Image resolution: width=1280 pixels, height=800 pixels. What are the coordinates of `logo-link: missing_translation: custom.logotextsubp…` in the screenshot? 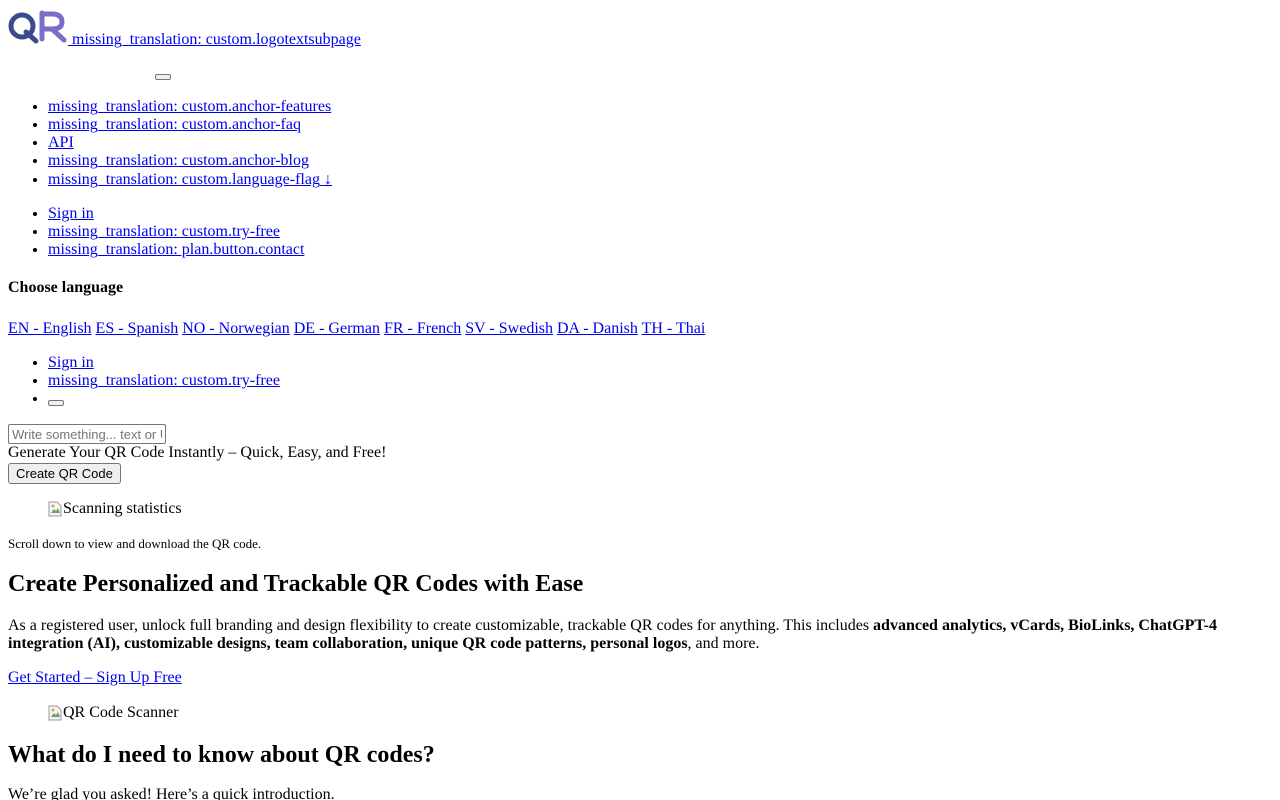 It's located at (184, 28).